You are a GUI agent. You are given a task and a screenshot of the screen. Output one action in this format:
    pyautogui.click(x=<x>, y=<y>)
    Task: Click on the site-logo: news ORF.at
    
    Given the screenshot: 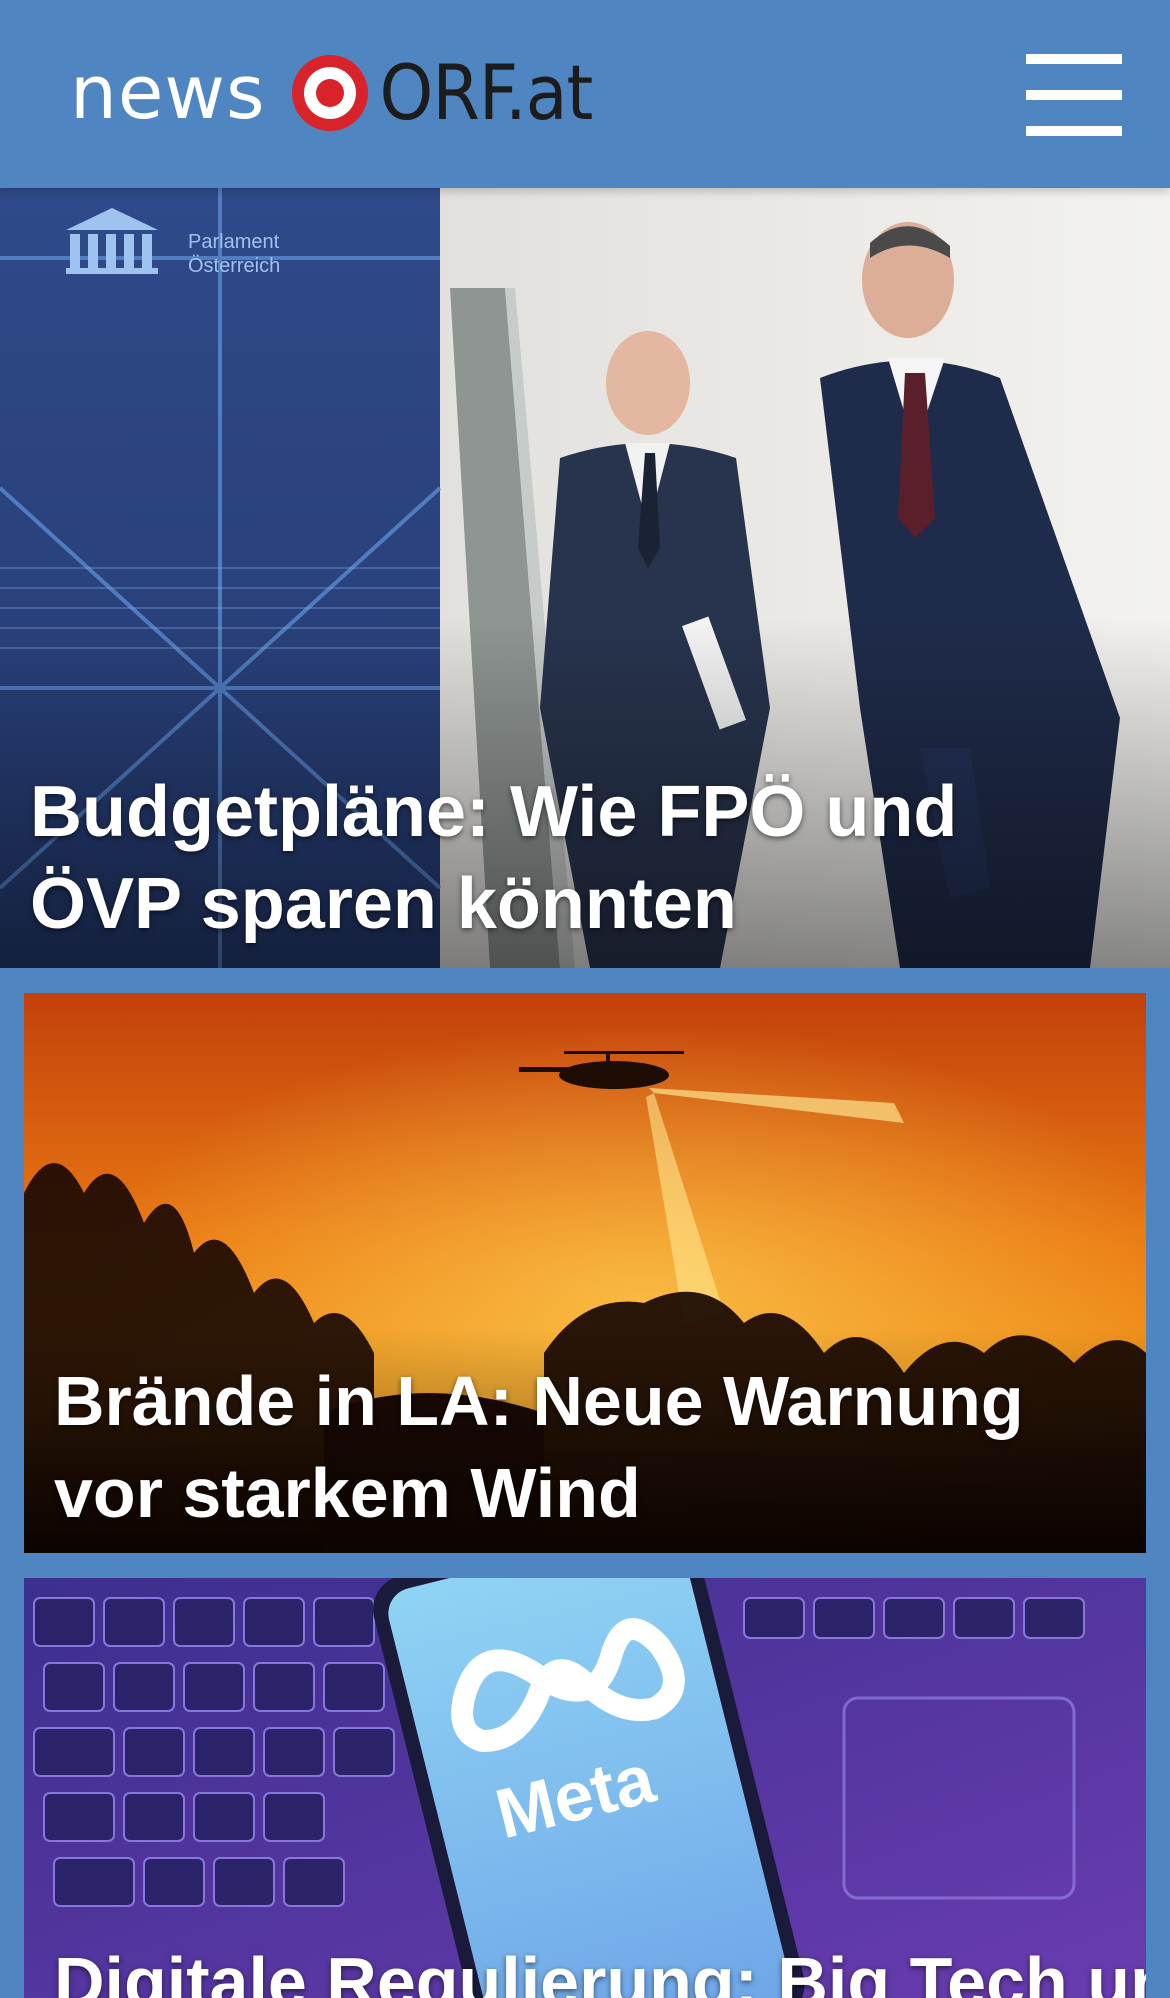 What is the action you would take?
    pyautogui.click(x=332, y=93)
    